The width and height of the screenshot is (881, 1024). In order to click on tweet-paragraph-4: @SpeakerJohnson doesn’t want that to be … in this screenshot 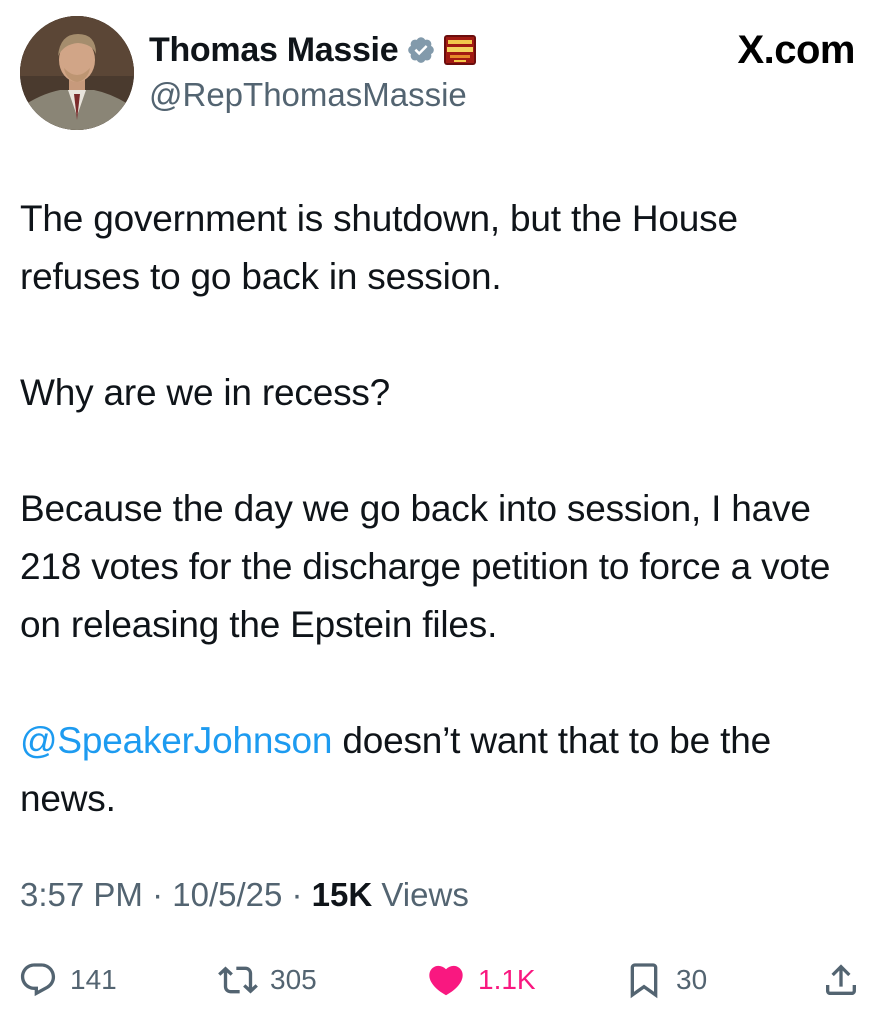, I will do `click(440, 770)`.